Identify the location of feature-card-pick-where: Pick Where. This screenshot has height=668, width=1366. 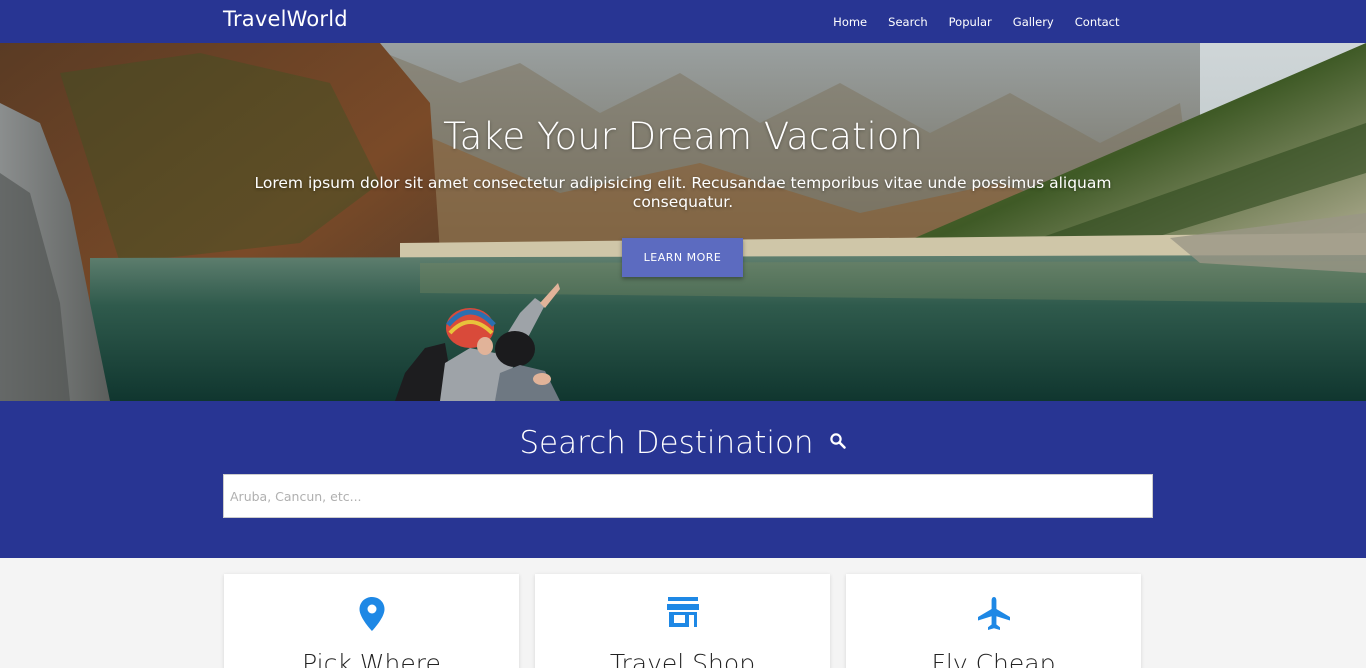
(371, 621).